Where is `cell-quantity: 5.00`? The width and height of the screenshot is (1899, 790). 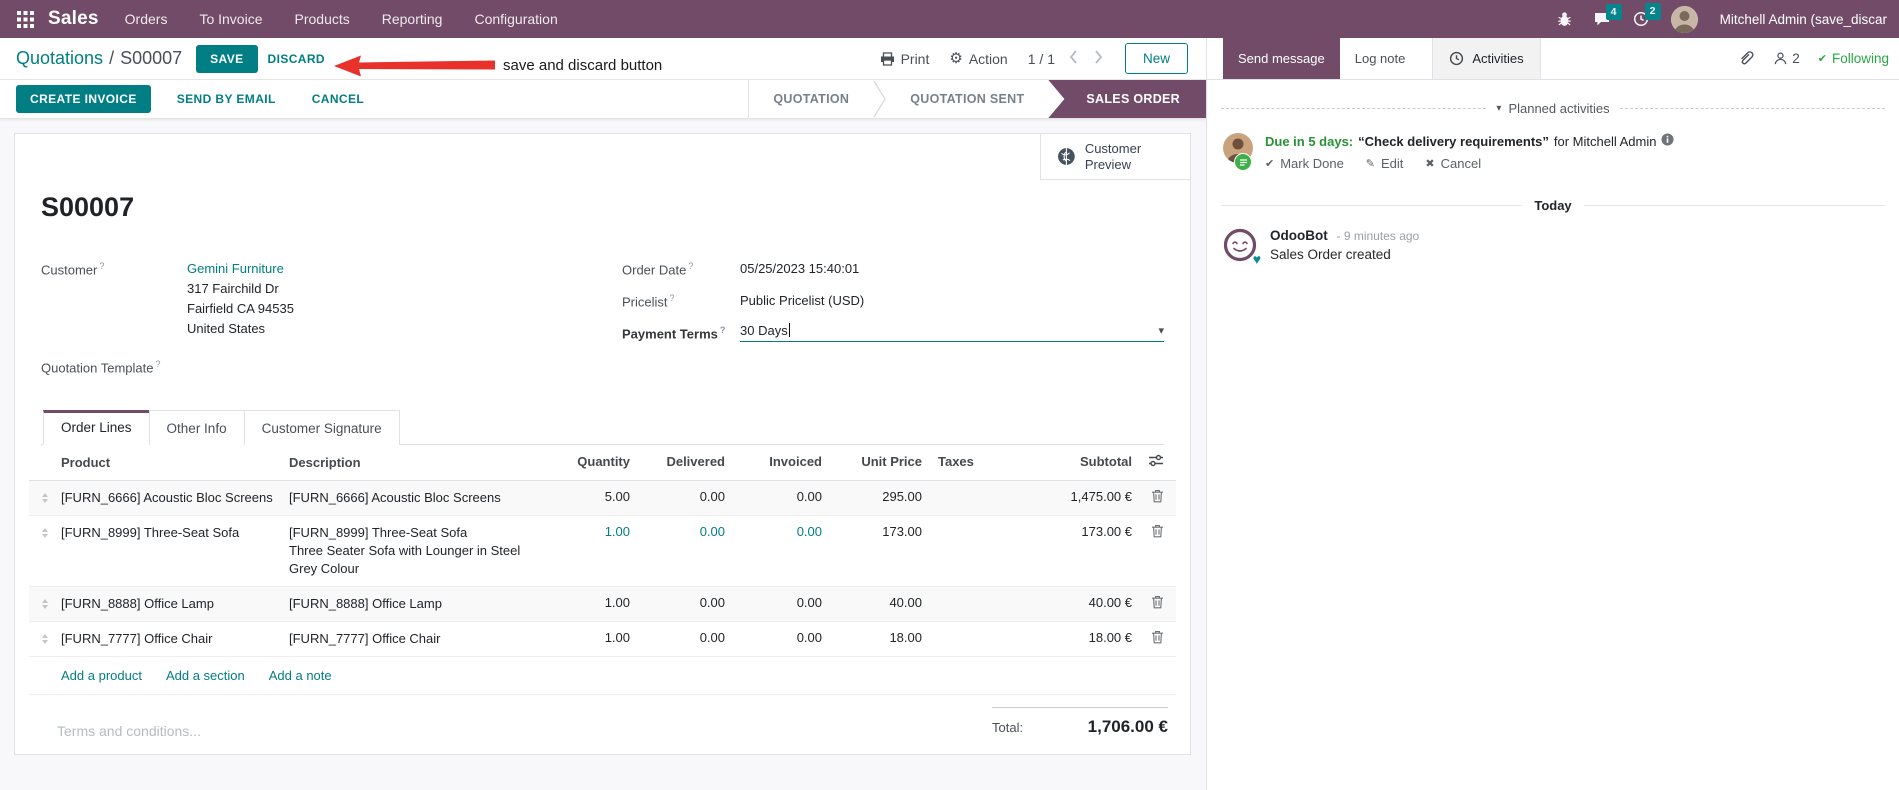
cell-quantity: 5.00 is located at coordinates (587, 496).